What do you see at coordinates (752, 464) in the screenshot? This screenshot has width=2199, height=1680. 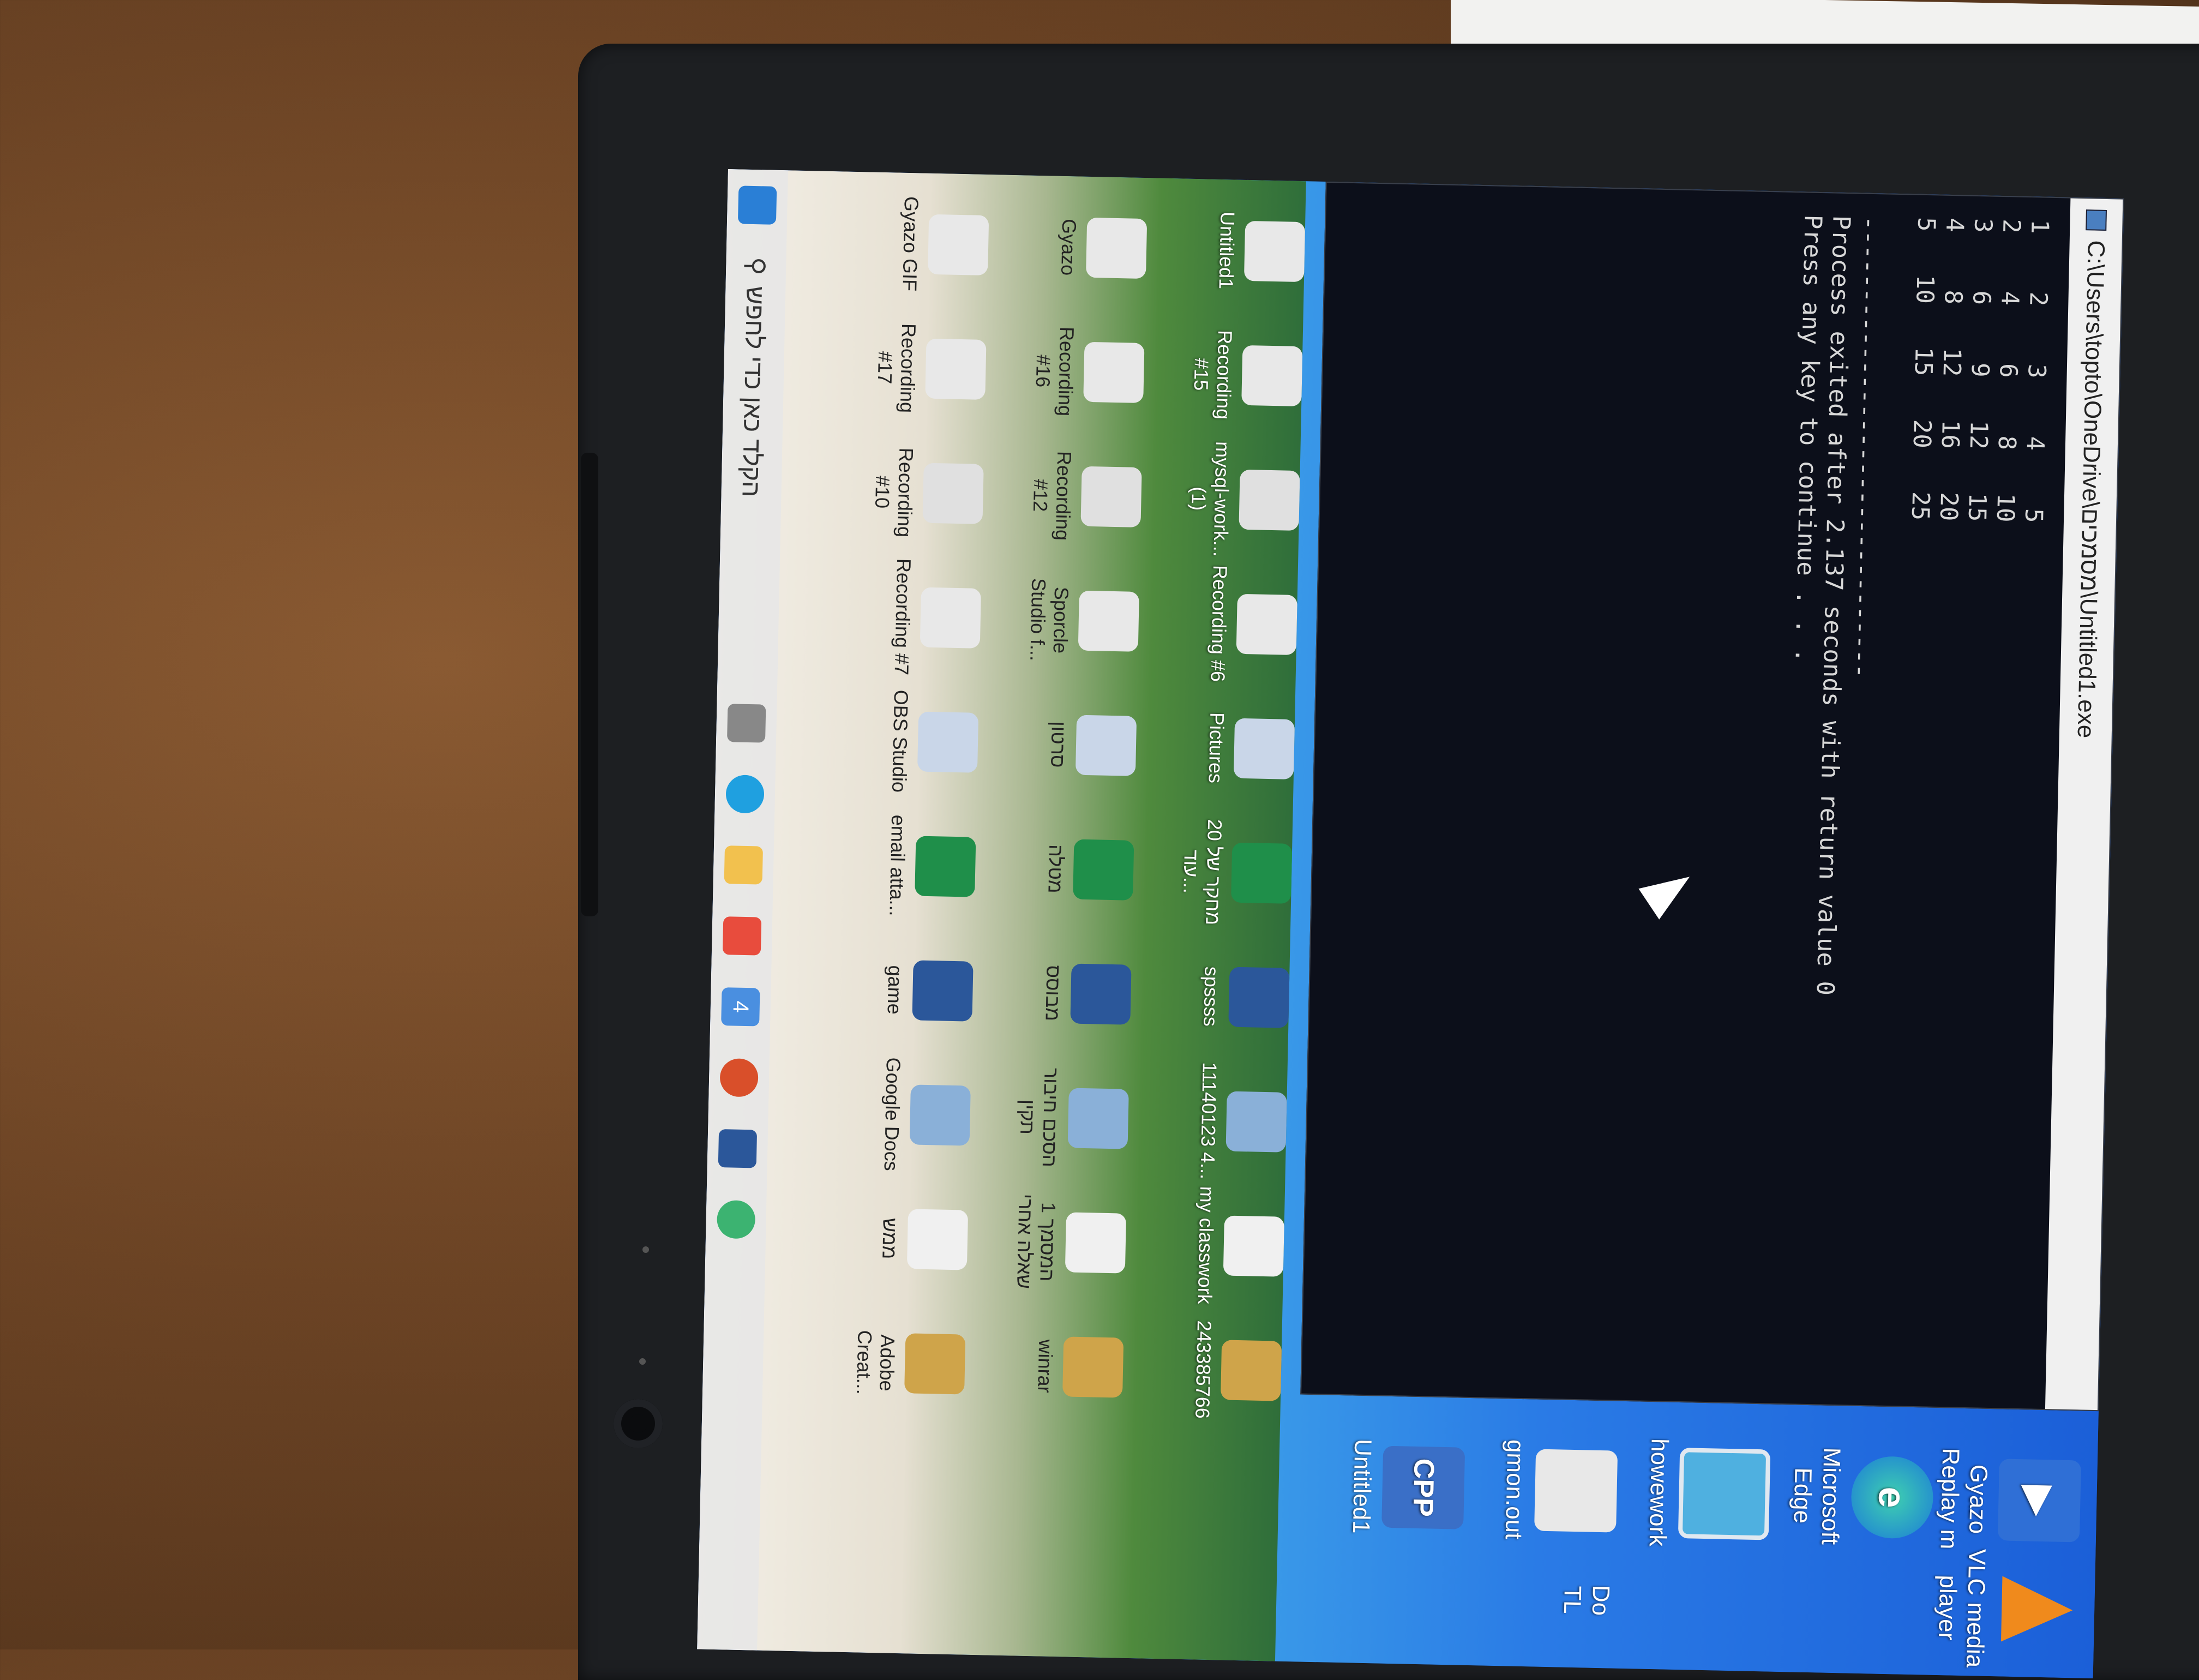 I see `taskbar-search: ⚲ הקלד כאן כדי לחפש` at bounding box center [752, 464].